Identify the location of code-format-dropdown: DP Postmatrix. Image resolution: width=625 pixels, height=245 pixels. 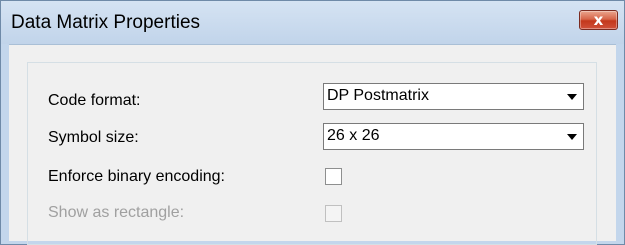
(453, 96).